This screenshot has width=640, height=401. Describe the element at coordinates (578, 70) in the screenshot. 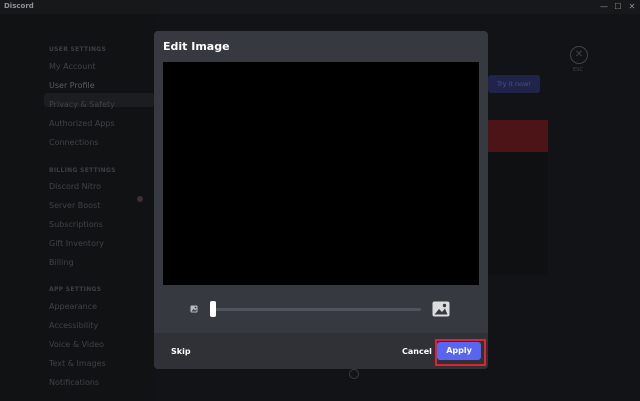

I see `esc-label: ESC` at that location.